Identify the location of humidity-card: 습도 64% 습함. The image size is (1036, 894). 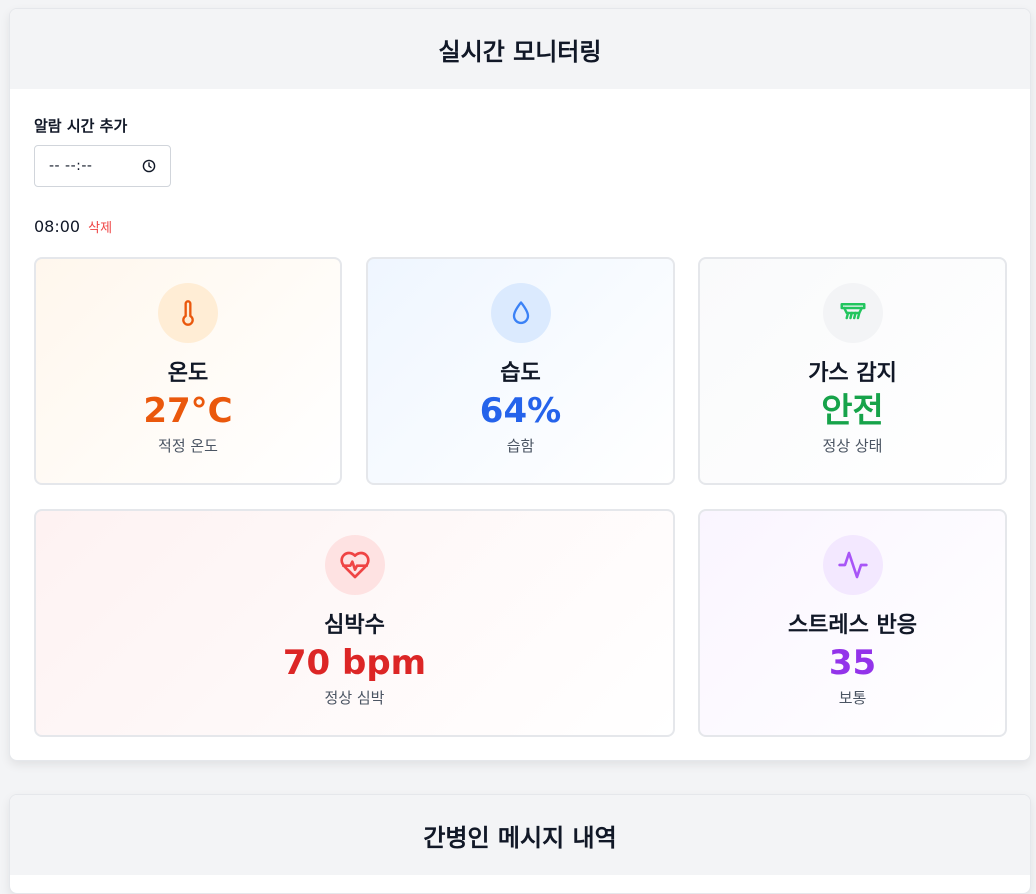
(520, 371).